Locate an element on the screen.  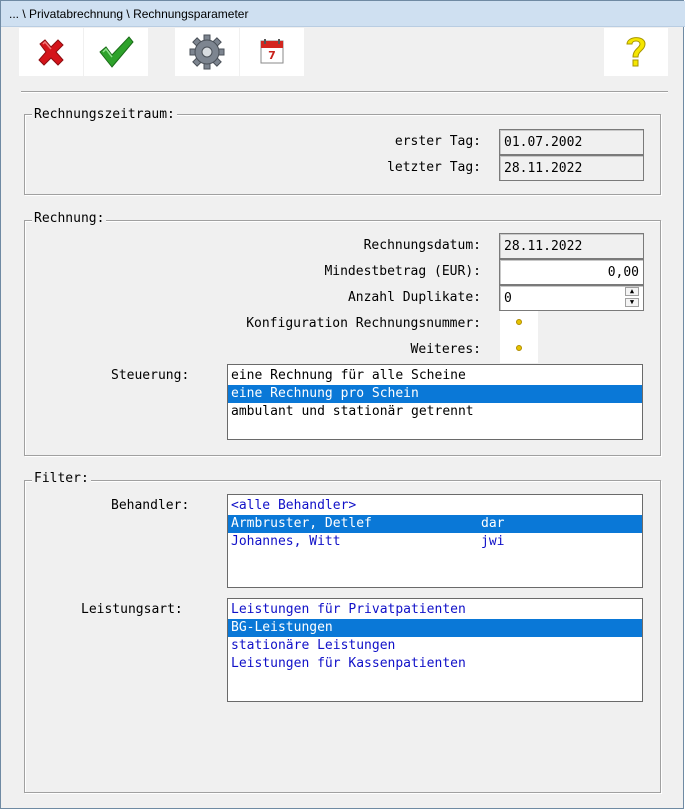
settings-button is located at coordinates (207, 52).